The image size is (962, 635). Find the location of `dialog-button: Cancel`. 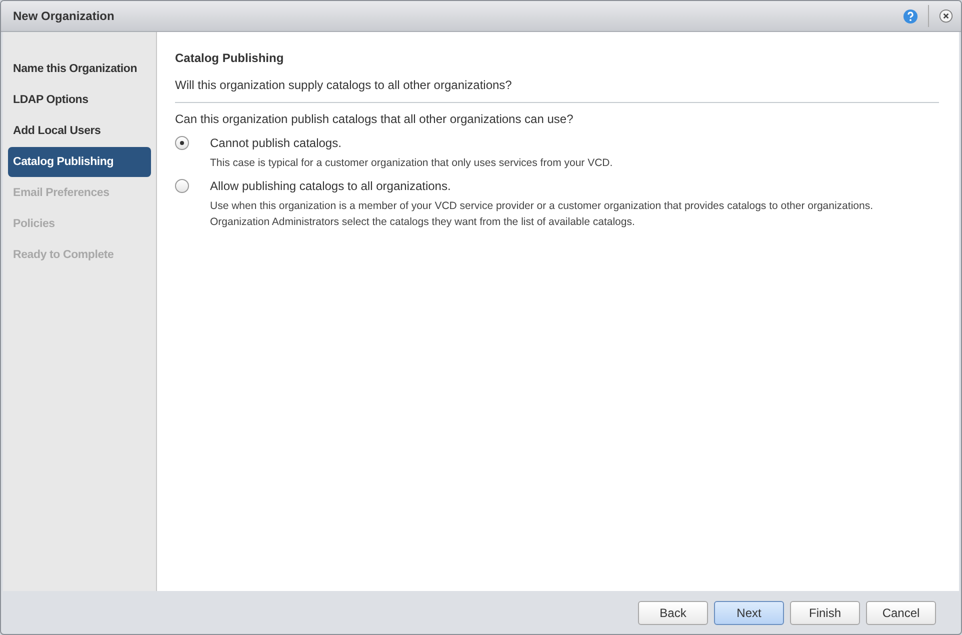

dialog-button: Cancel is located at coordinates (901, 612).